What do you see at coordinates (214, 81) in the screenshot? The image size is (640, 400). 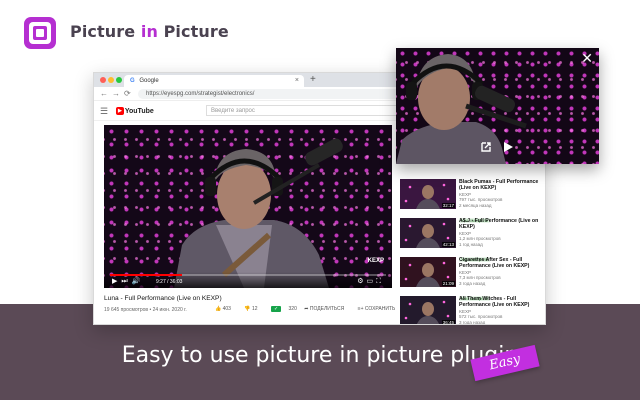 I see `browser-tab: G Google ×` at bounding box center [214, 81].